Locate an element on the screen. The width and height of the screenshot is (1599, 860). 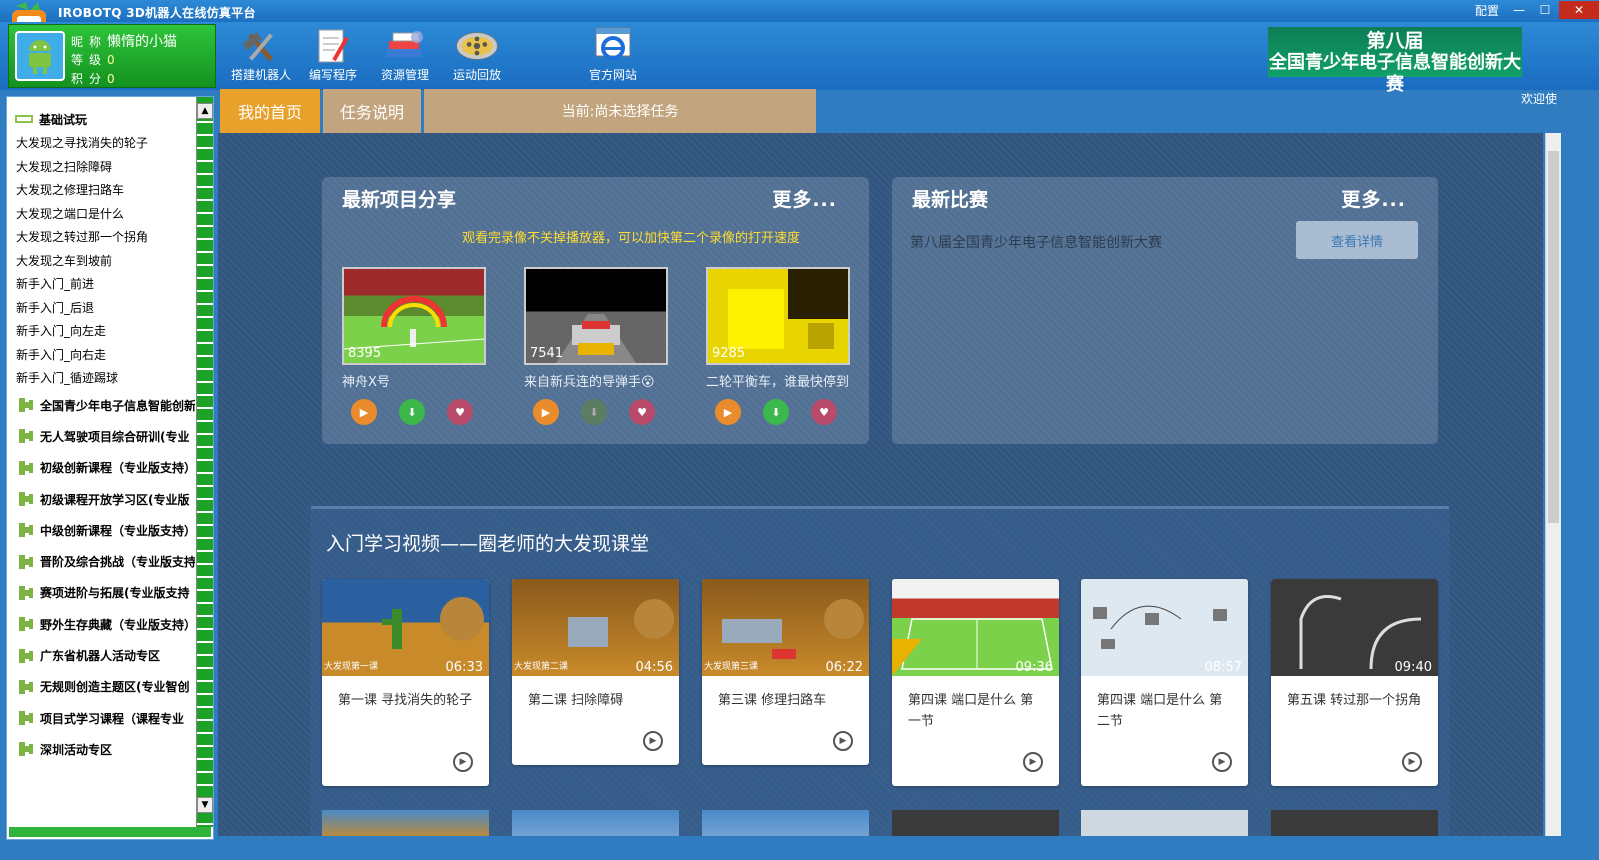
tree-group: 广东省机器人活动专区 is located at coordinates (101, 655).